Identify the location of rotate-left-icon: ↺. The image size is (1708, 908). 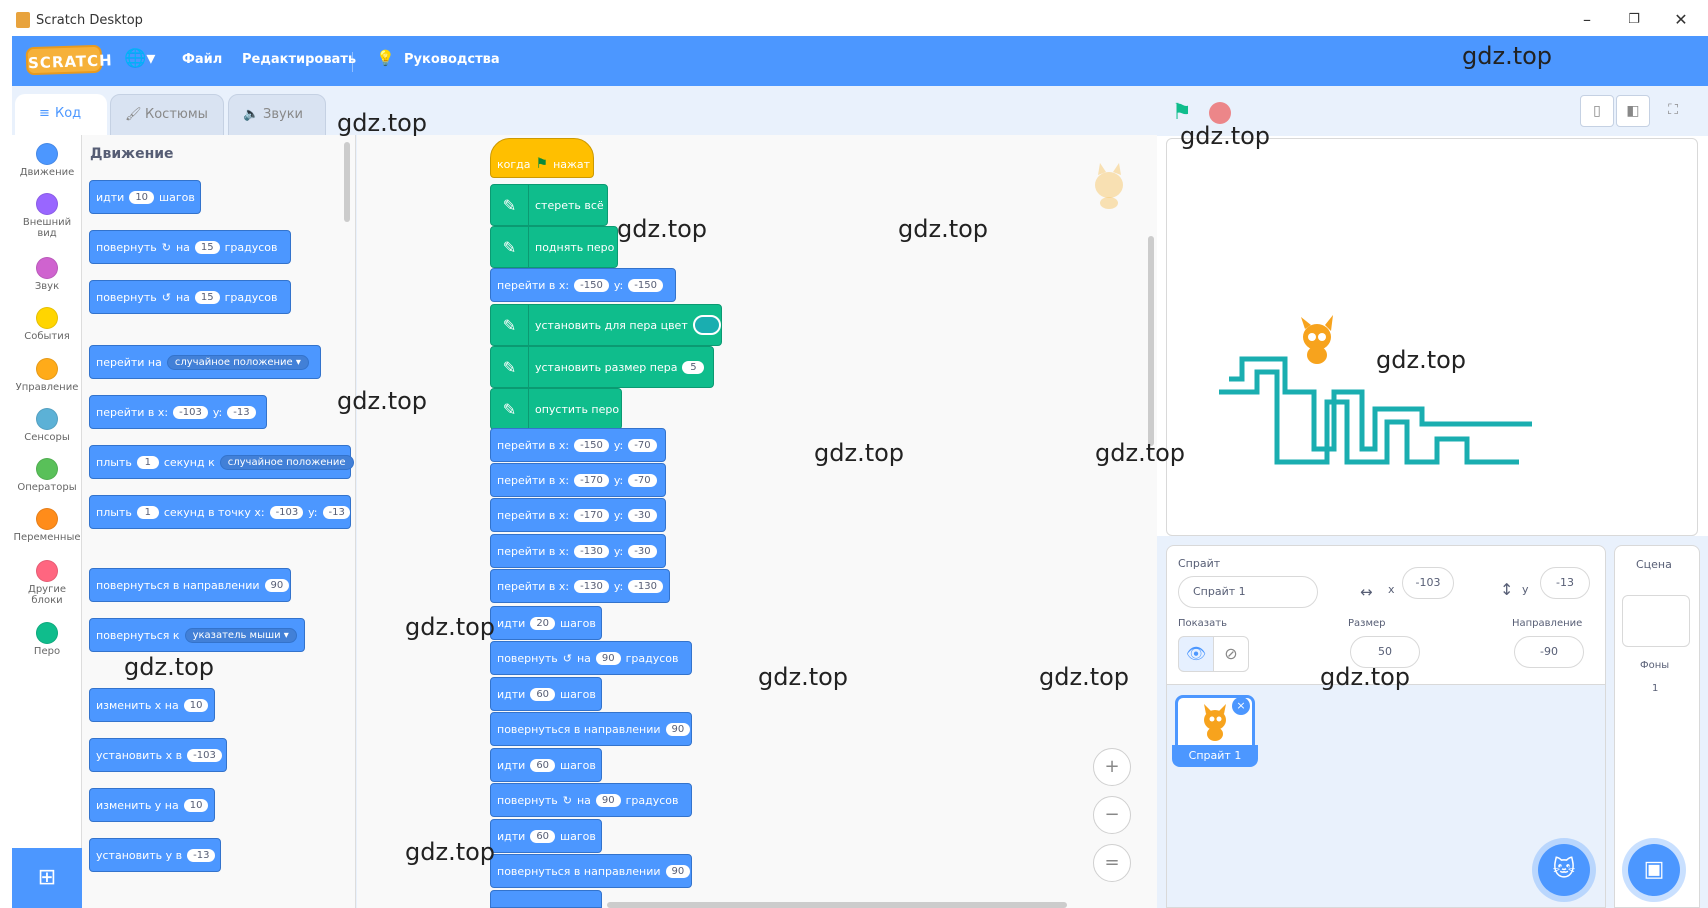
(567, 658).